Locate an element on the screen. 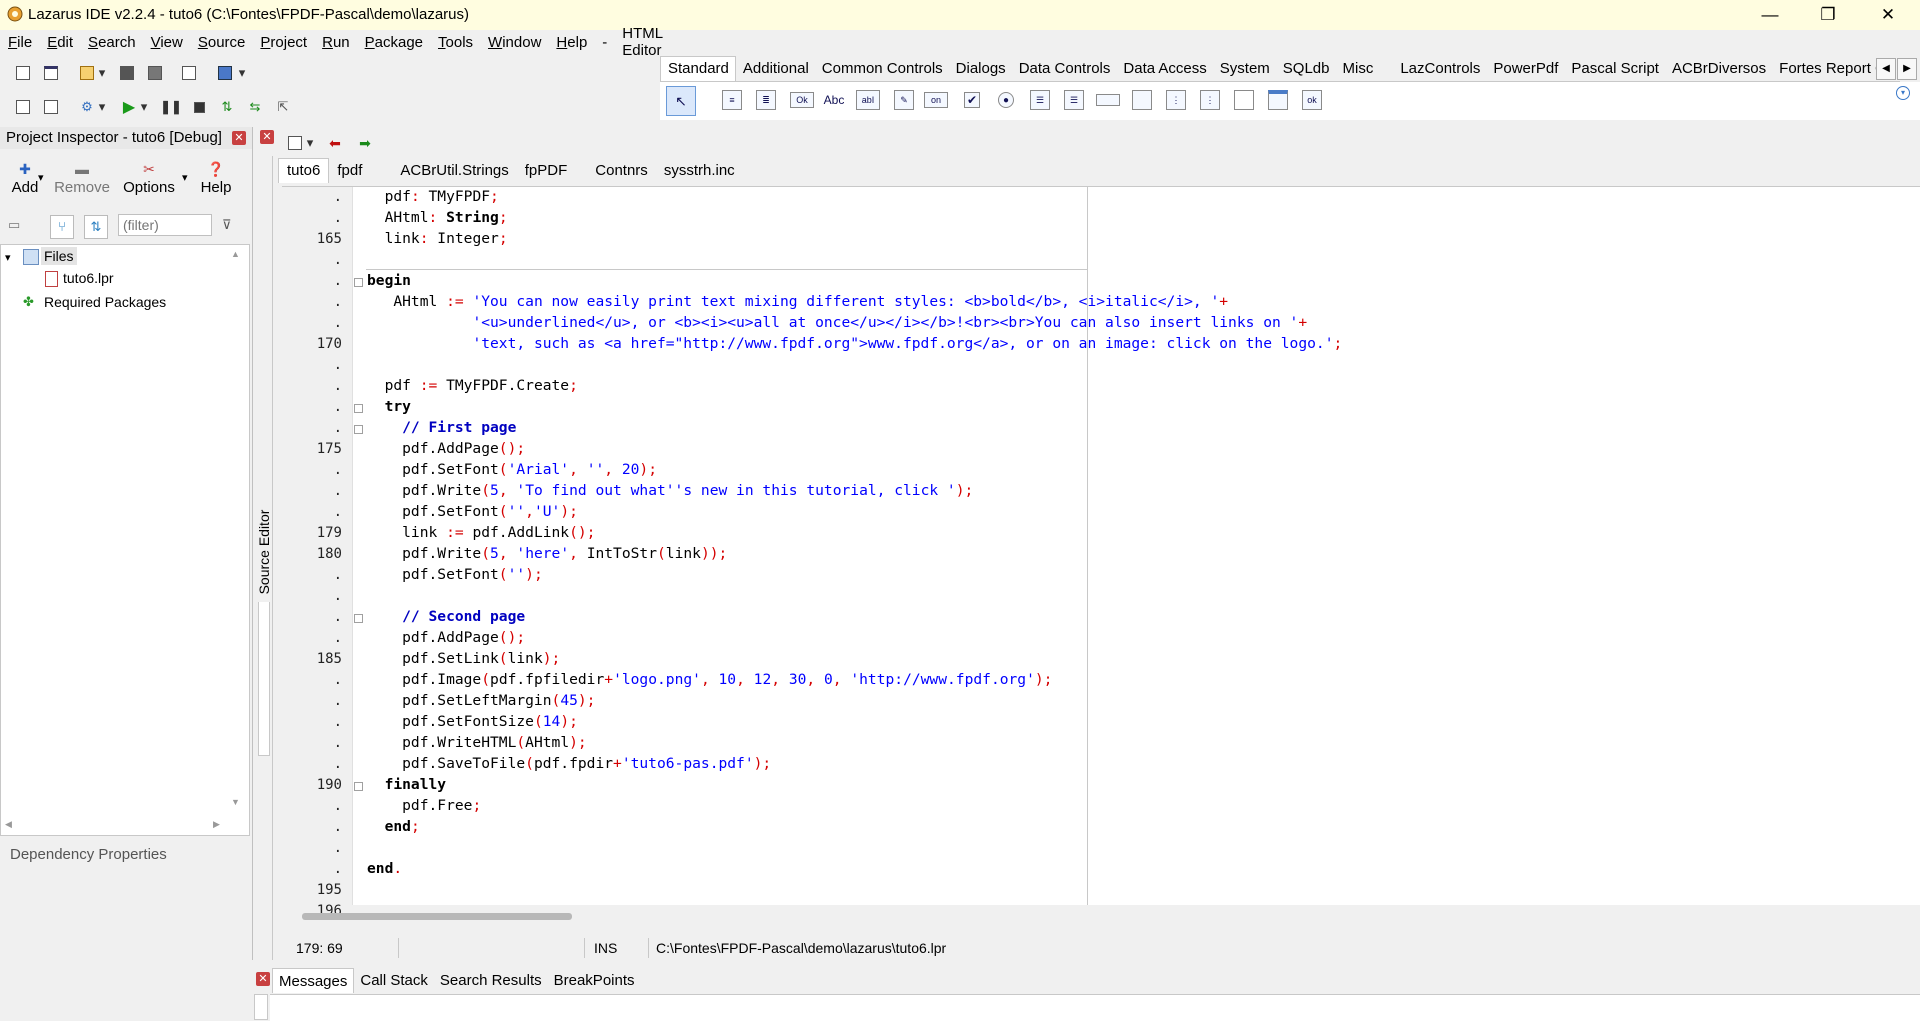 The height and width of the screenshot is (1021, 1920). menu-file: File is located at coordinates (19, 42).